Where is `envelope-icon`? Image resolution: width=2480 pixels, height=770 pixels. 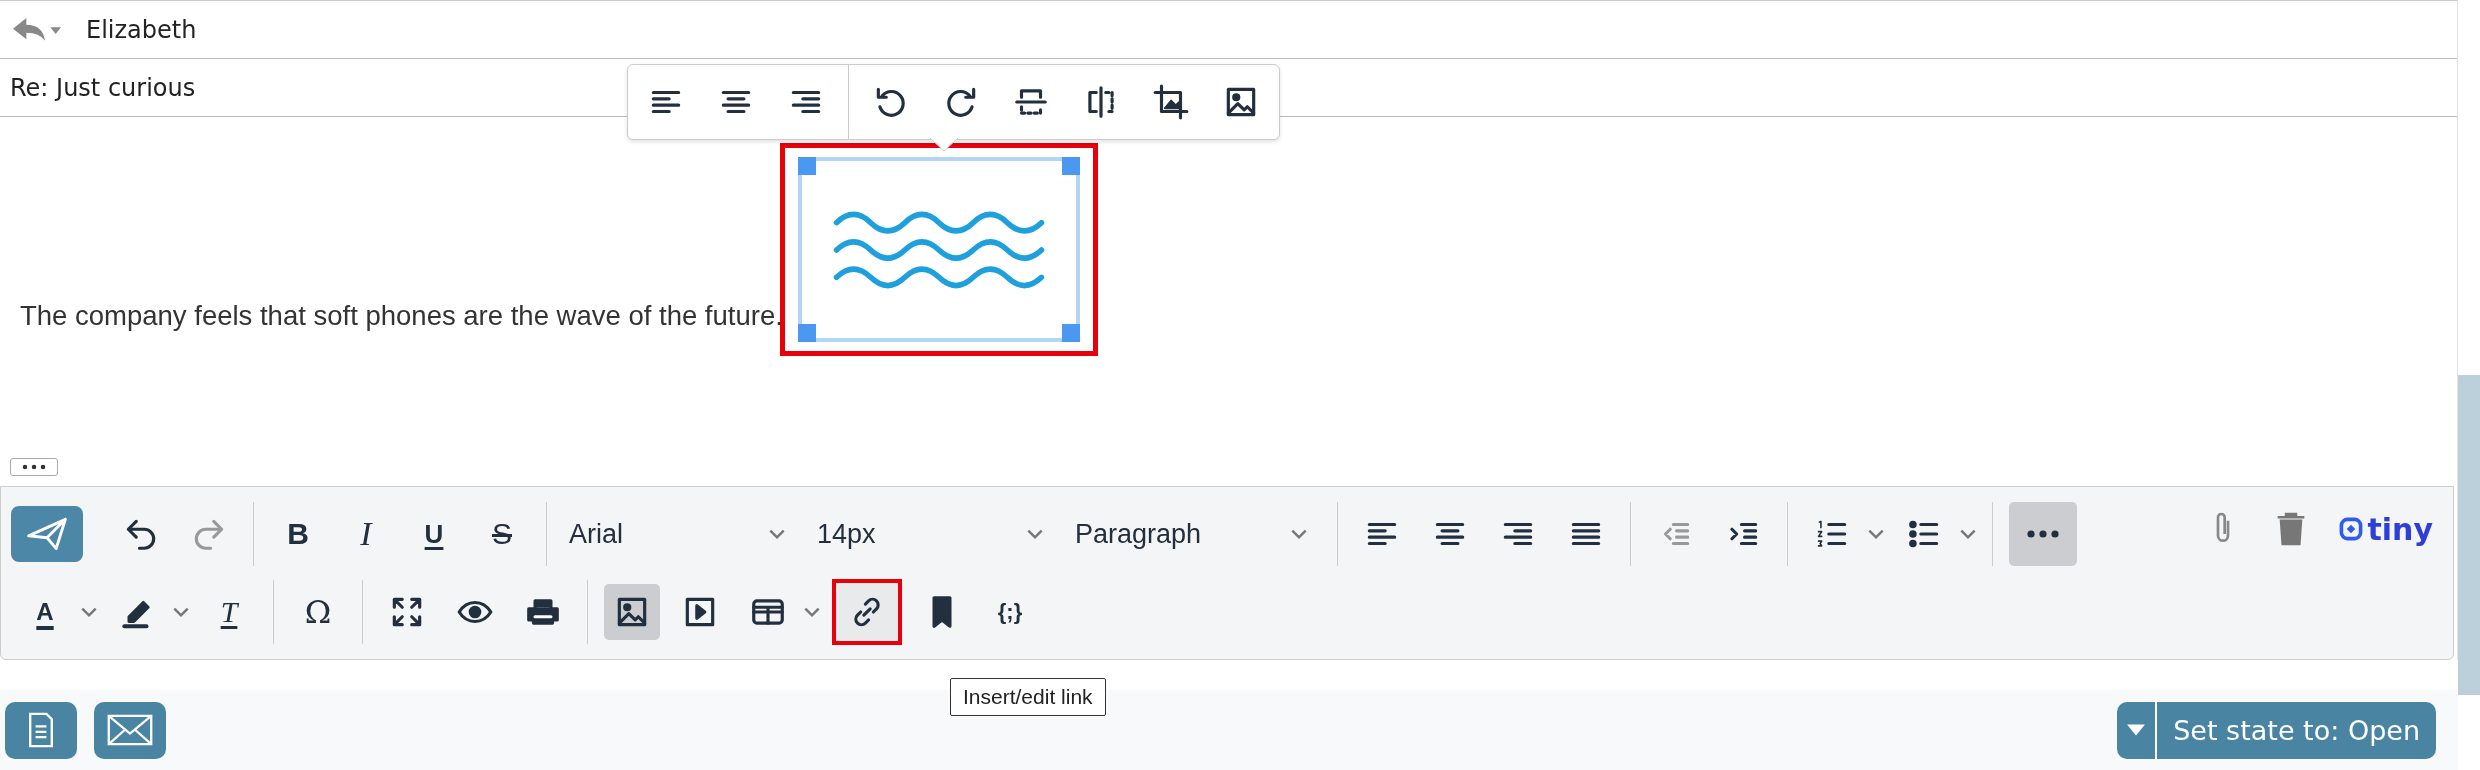
envelope-icon is located at coordinates (130, 730).